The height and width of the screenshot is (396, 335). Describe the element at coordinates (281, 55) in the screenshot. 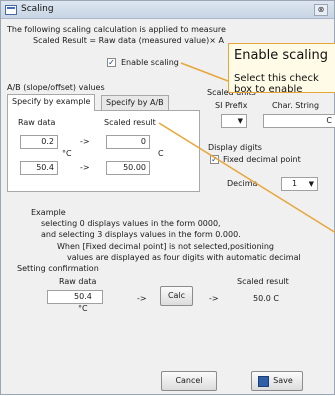

I see `tooltip-title: Enable scaling` at that location.